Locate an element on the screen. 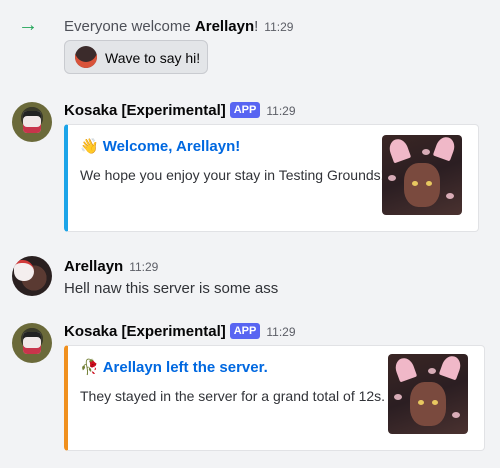  wave-sticker-icon is located at coordinates (86, 57).